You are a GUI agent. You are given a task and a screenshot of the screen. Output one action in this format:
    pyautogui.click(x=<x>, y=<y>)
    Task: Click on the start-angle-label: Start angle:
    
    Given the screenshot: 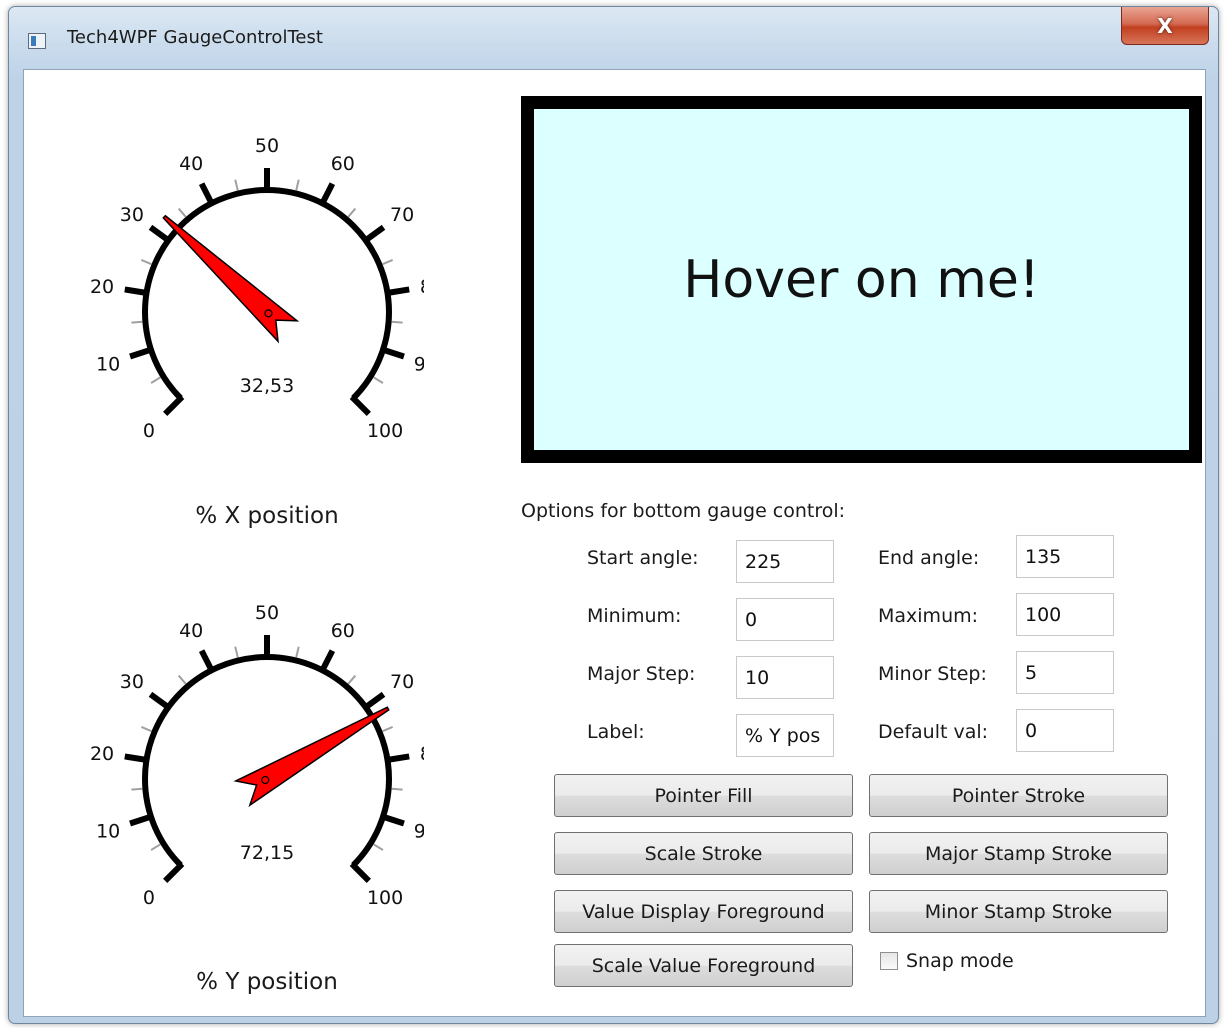 What is the action you would take?
    pyautogui.click(x=643, y=558)
    